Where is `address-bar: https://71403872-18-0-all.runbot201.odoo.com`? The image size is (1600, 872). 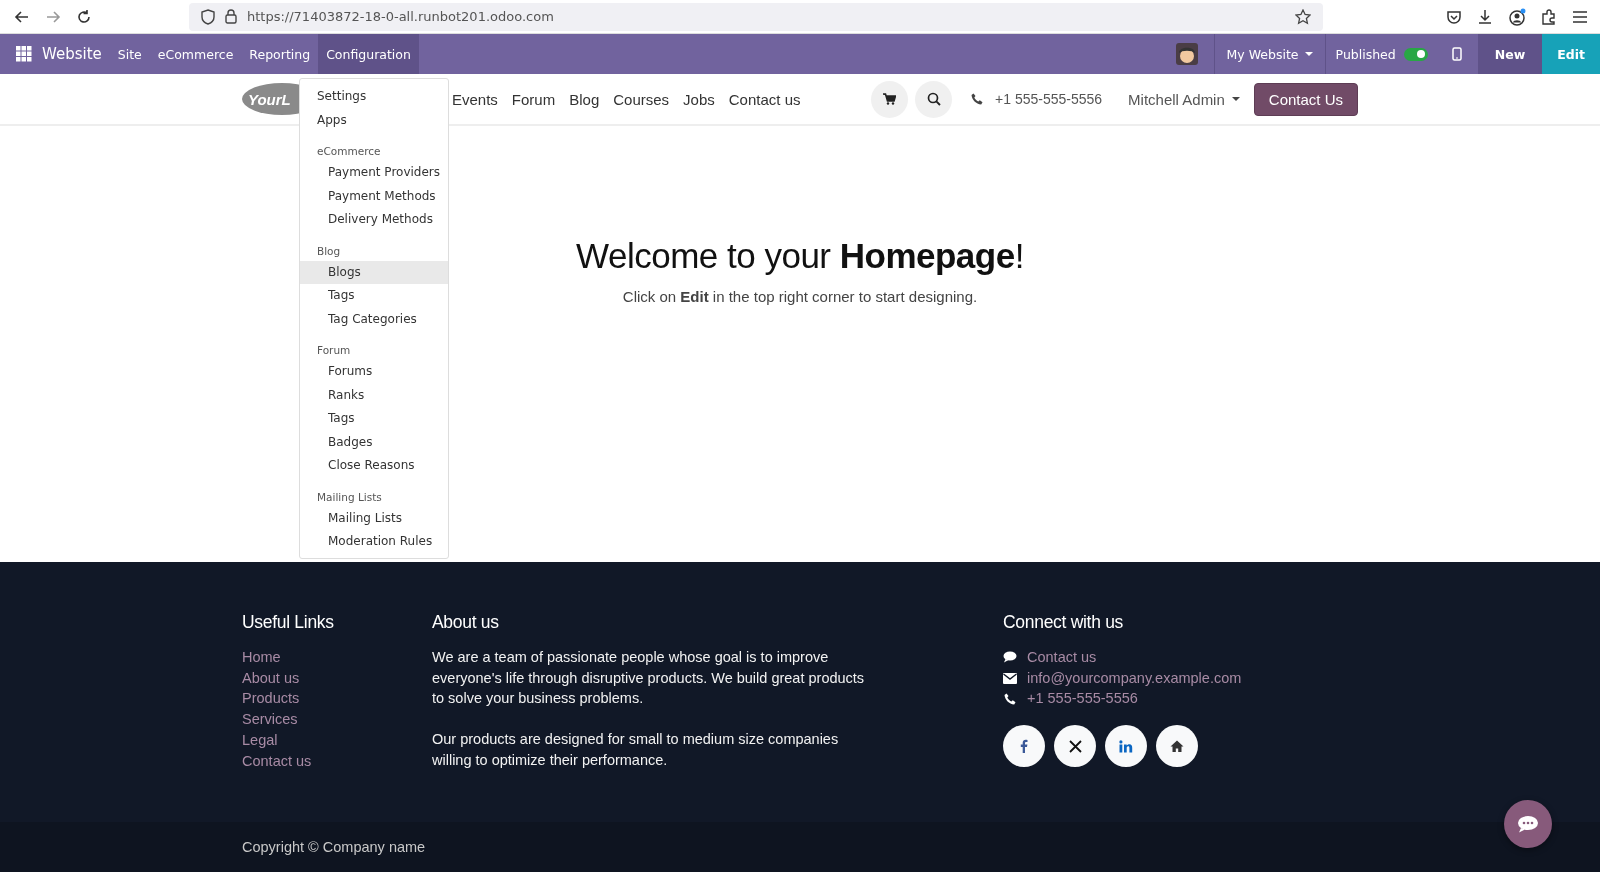 address-bar: https://71403872-18-0-all.runbot201.odoo.com is located at coordinates (756, 16).